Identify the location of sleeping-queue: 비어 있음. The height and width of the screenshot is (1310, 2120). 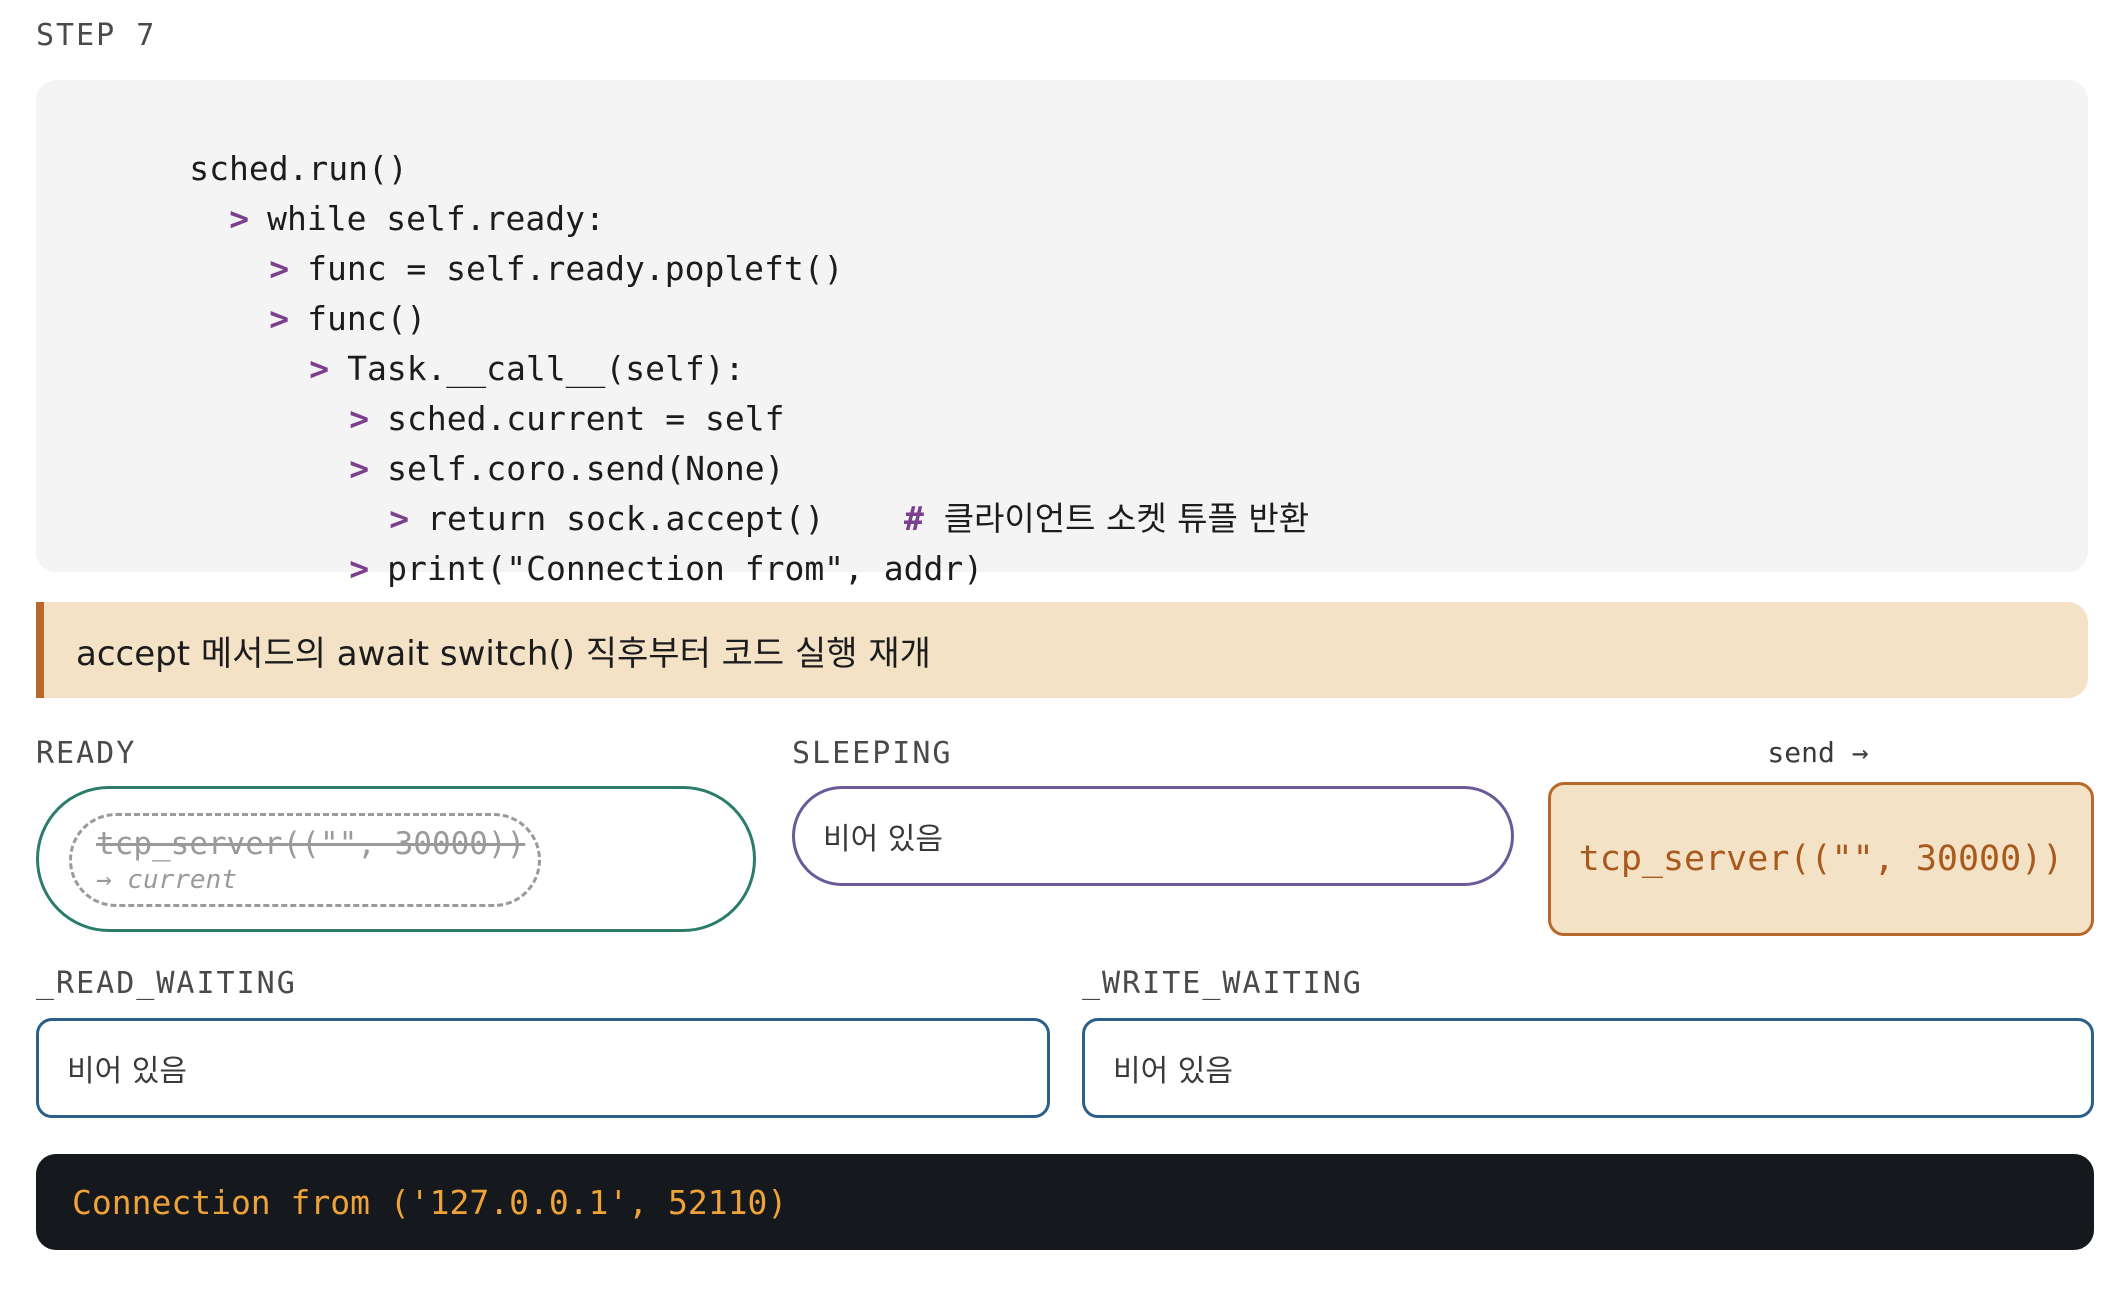
(1153, 836).